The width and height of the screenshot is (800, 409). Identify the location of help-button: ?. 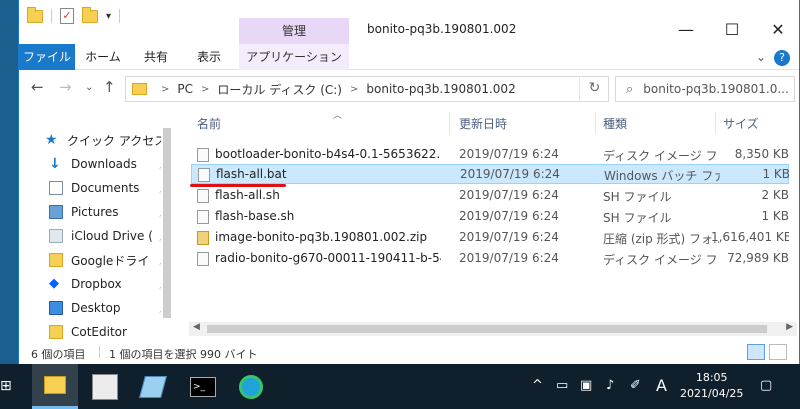
(782, 57).